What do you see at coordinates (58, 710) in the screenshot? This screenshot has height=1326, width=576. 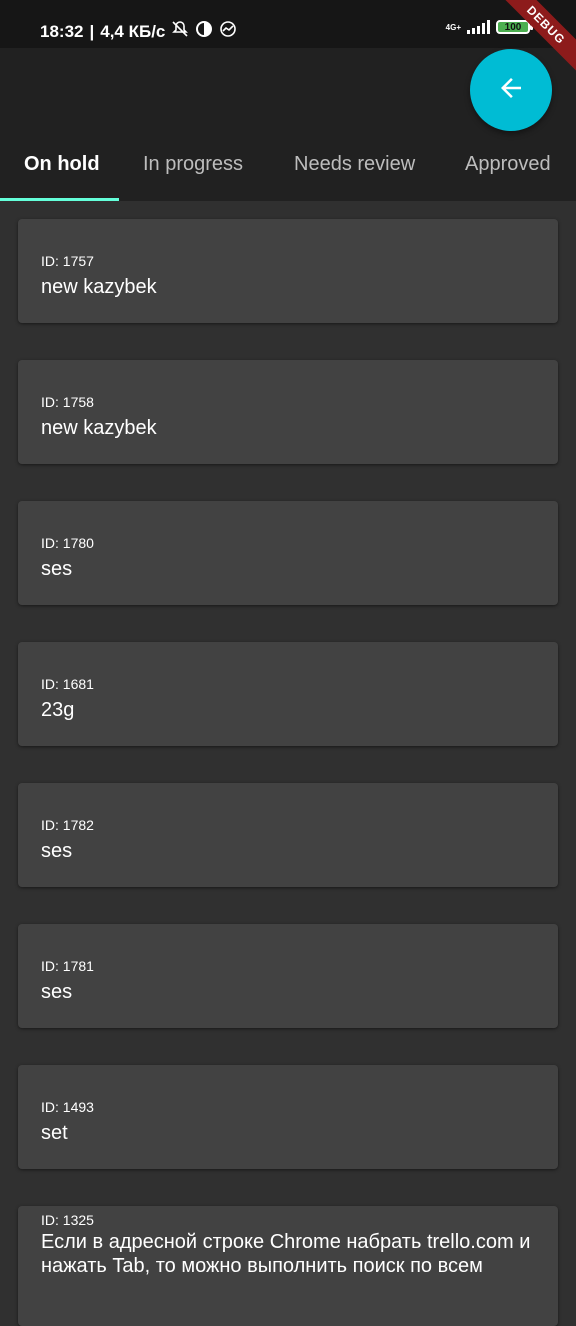 I see `task-title: 23g` at bounding box center [58, 710].